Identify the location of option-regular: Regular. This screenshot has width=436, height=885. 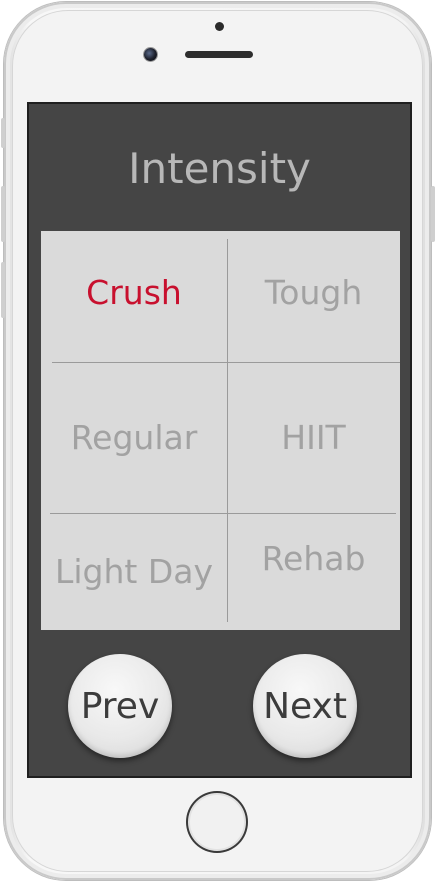
(134, 437).